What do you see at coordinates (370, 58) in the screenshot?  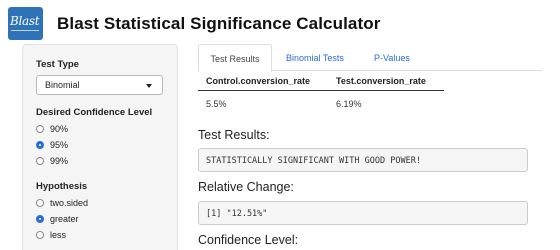 I see `tab-bar: Test Results Binomial Tests P-Values` at bounding box center [370, 58].